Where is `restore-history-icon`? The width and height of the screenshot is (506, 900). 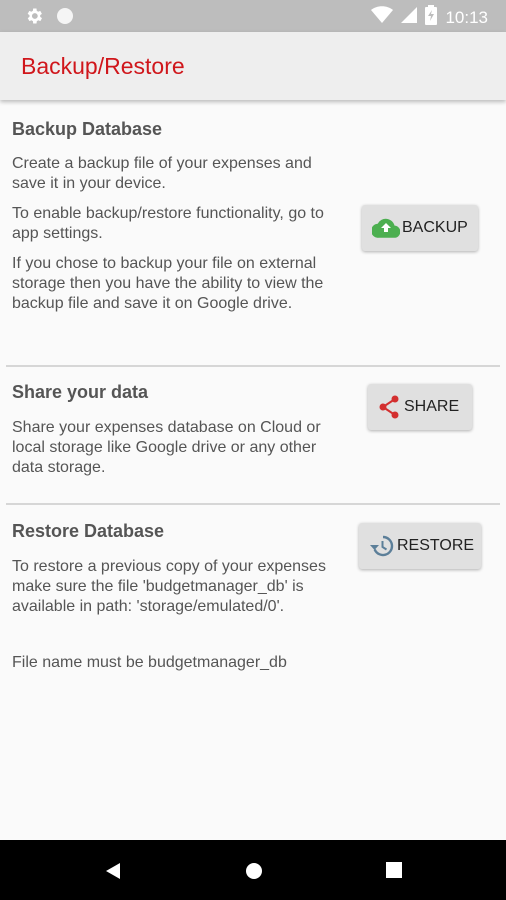 restore-history-icon is located at coordinates (382, 546).